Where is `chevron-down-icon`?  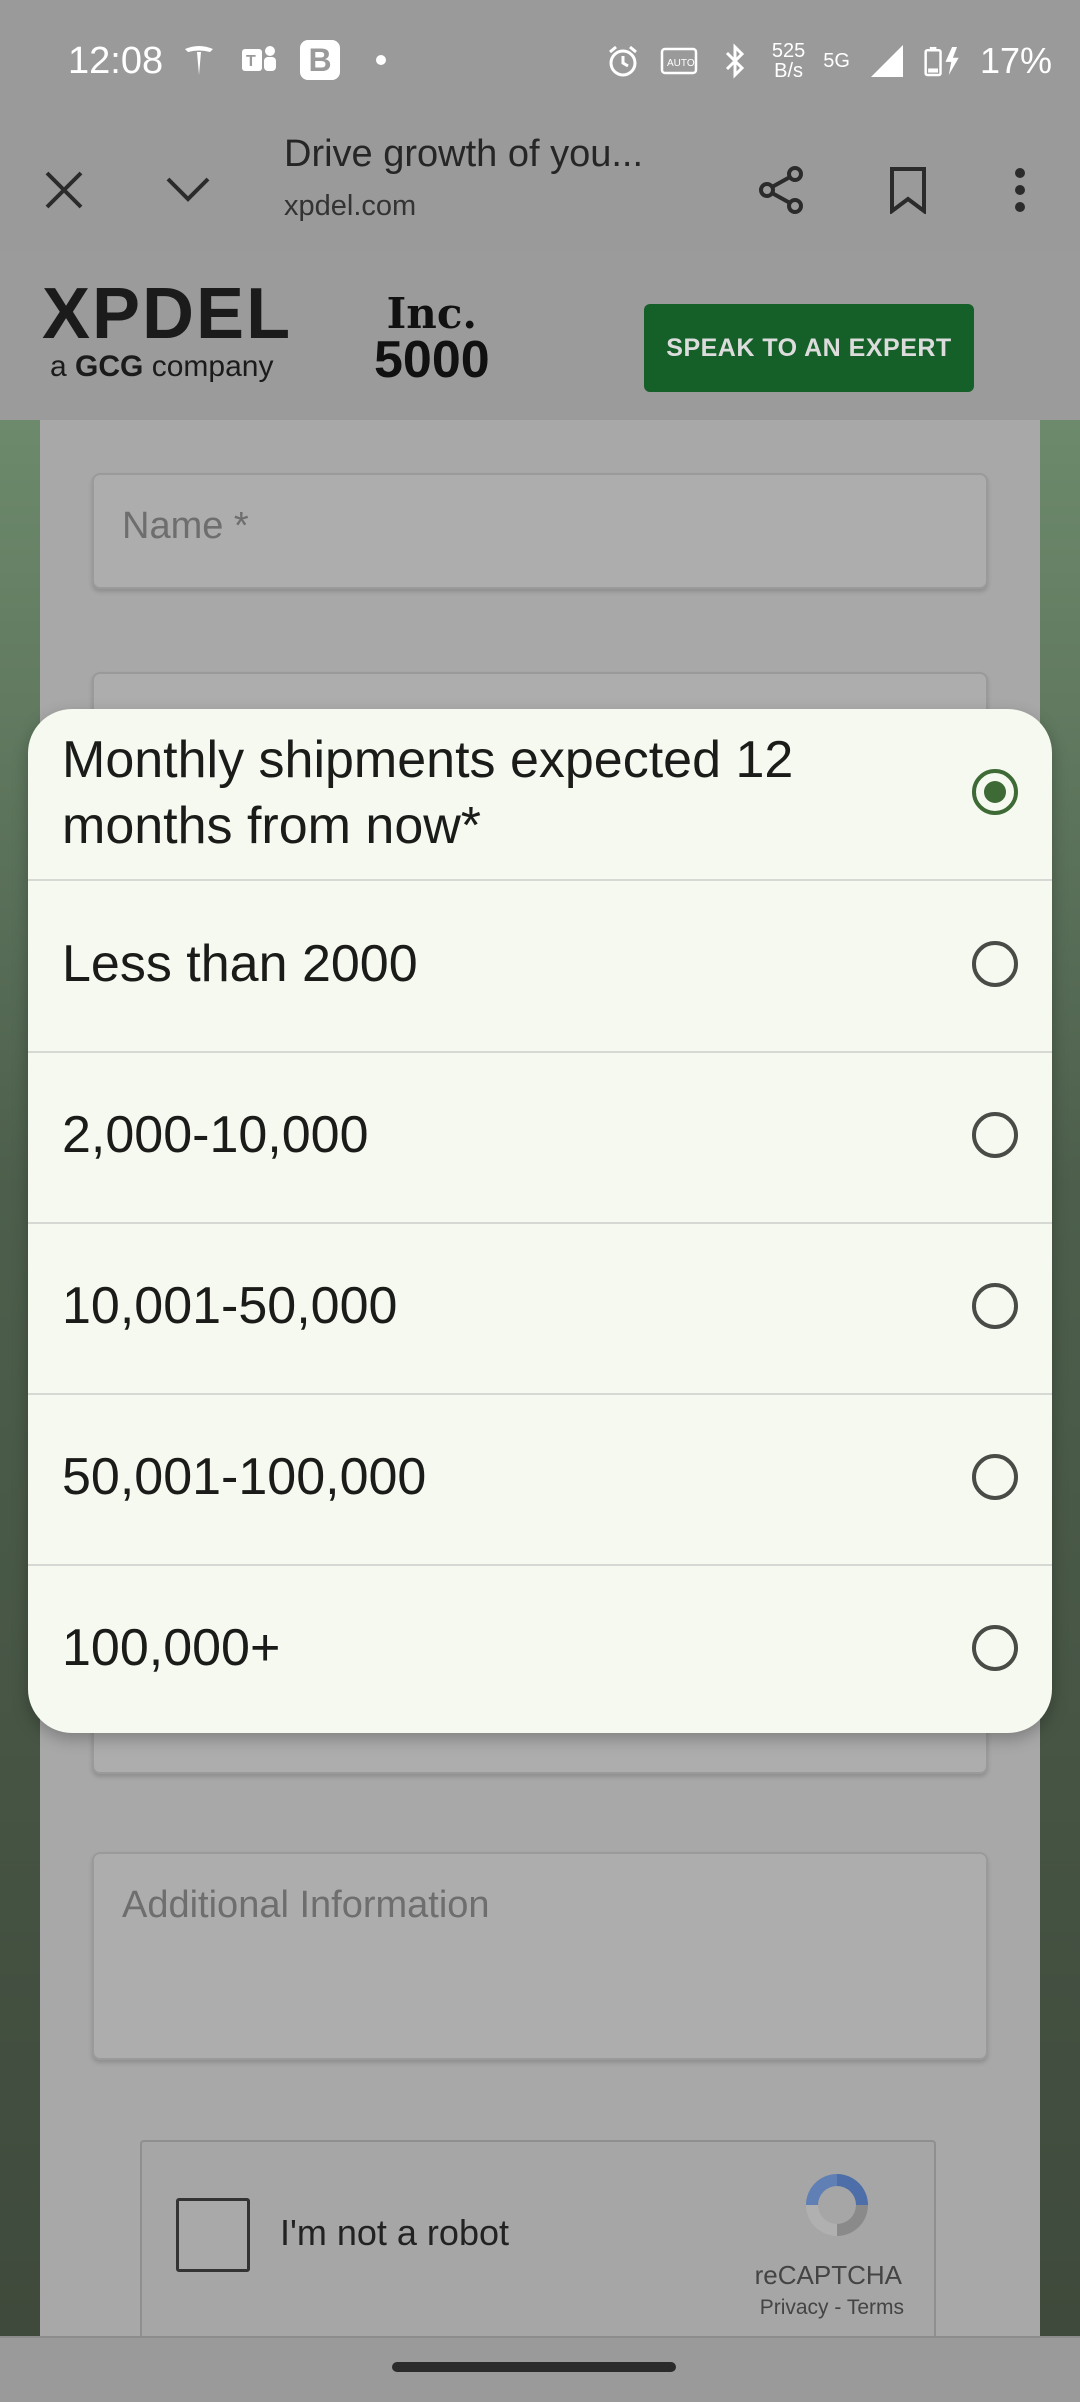 chevron-down-icon is located at coordinates (188, 189).